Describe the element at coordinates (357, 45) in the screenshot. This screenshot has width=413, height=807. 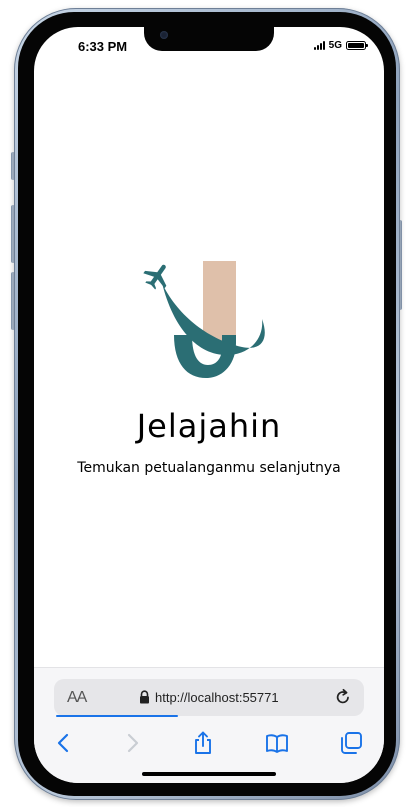
I see `battery-icon` at that location.